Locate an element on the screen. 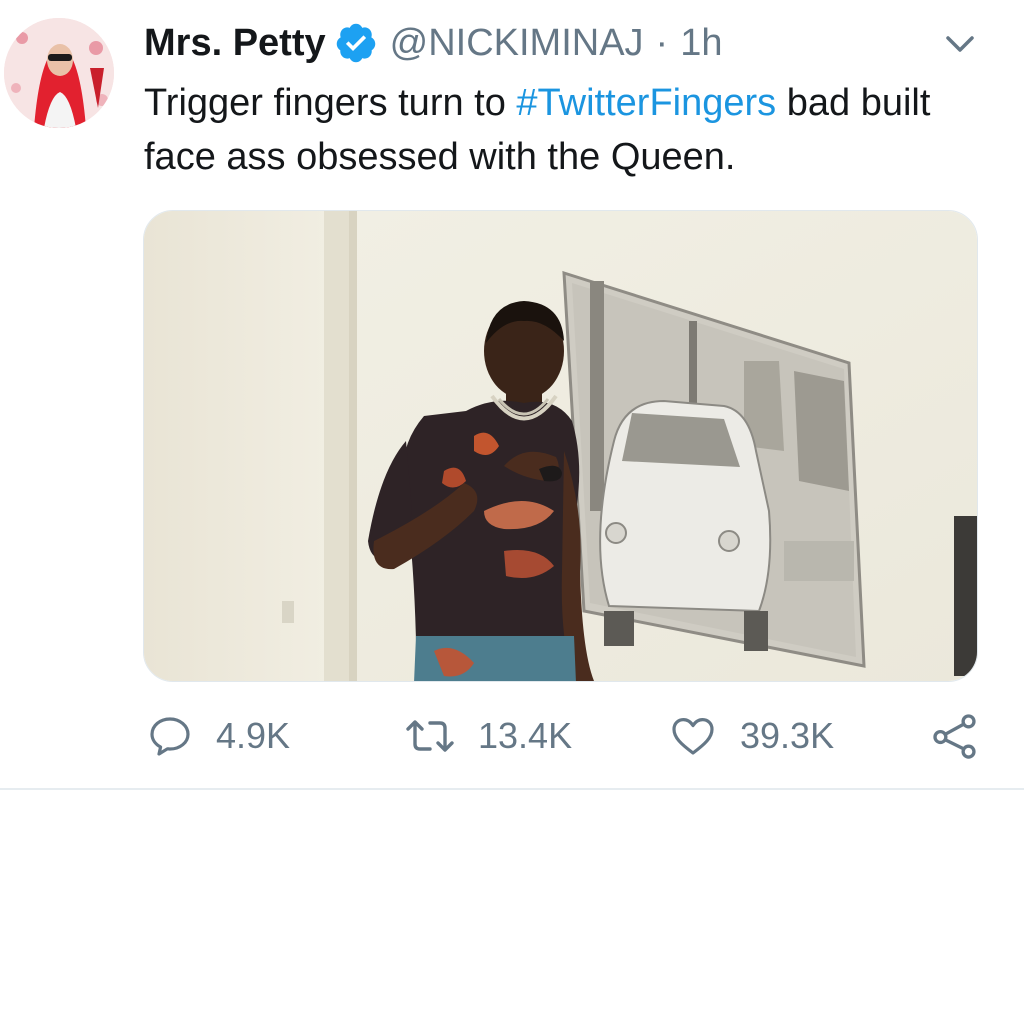 The height and width of the screenshot is (1024, 1024). verified-badge-icon is located at coordinates (355, 43).